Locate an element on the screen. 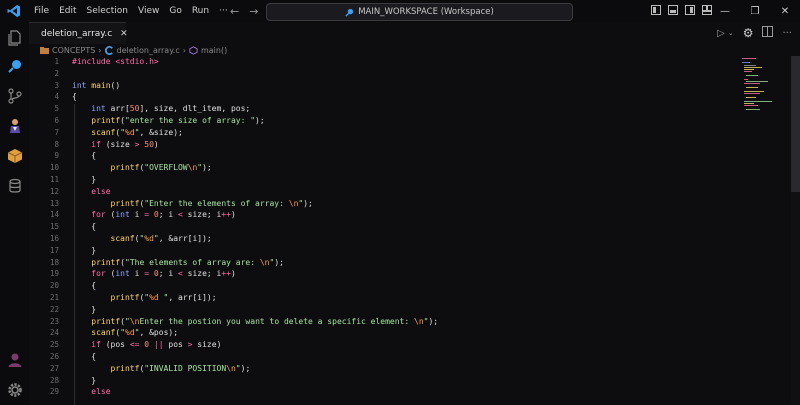  code-line: scanf("%d", &size); is located at coordinates (402, 133).